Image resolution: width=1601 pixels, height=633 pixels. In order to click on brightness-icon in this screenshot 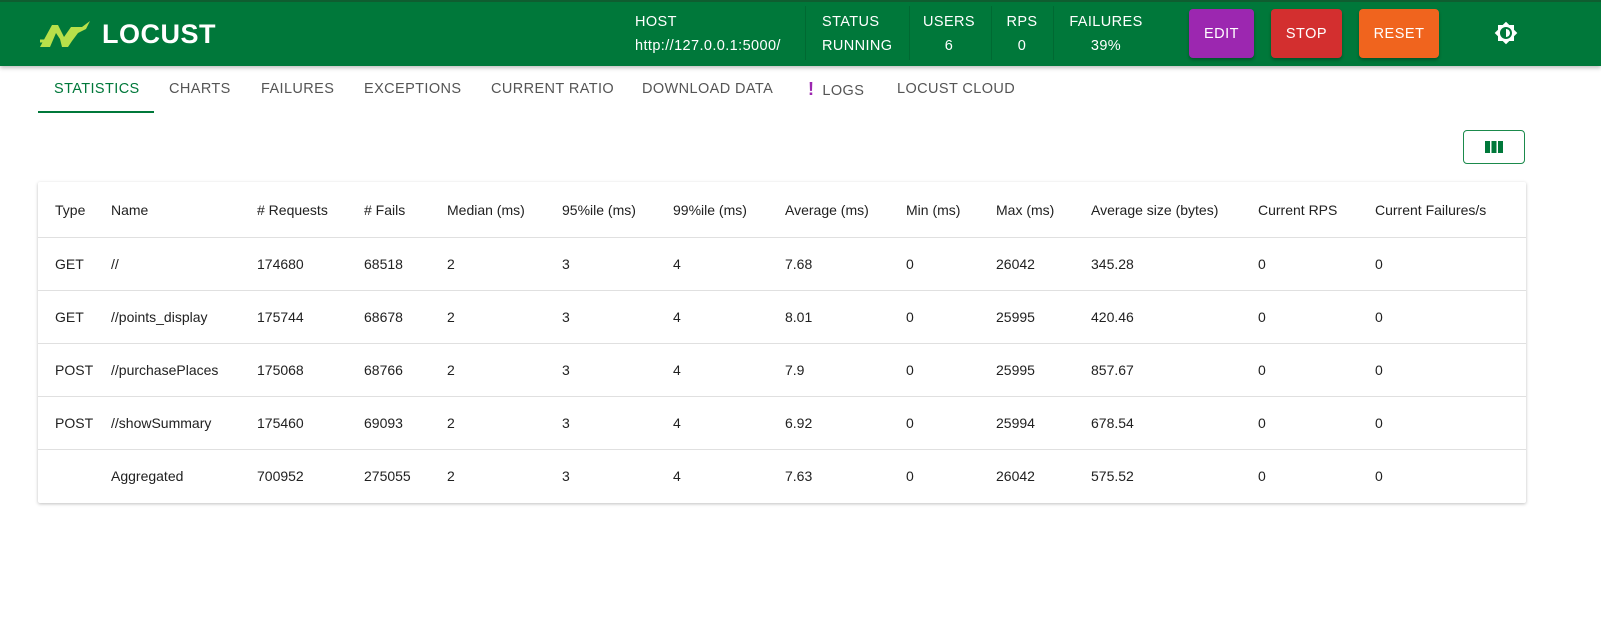, I will do `click(1506, 33)`.